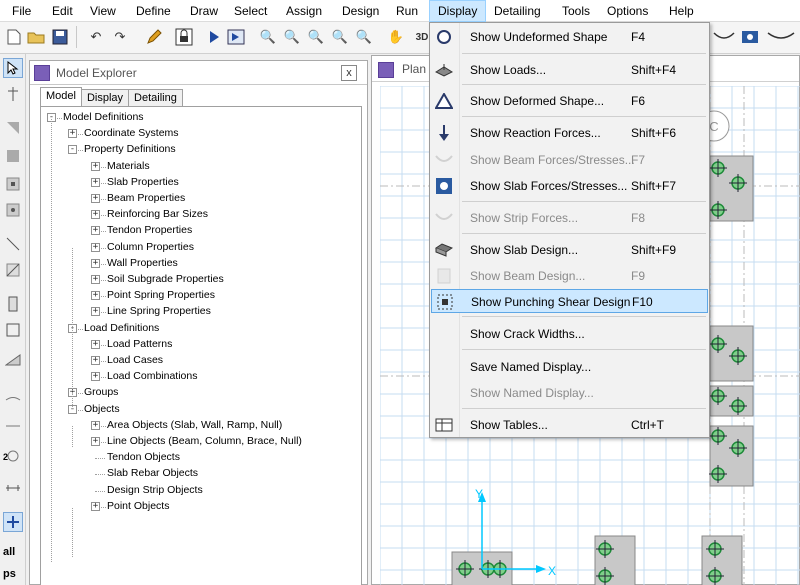  Describe the element at coordinates (154, 37) in the screenshot. I see `pencil-icon` at that location.